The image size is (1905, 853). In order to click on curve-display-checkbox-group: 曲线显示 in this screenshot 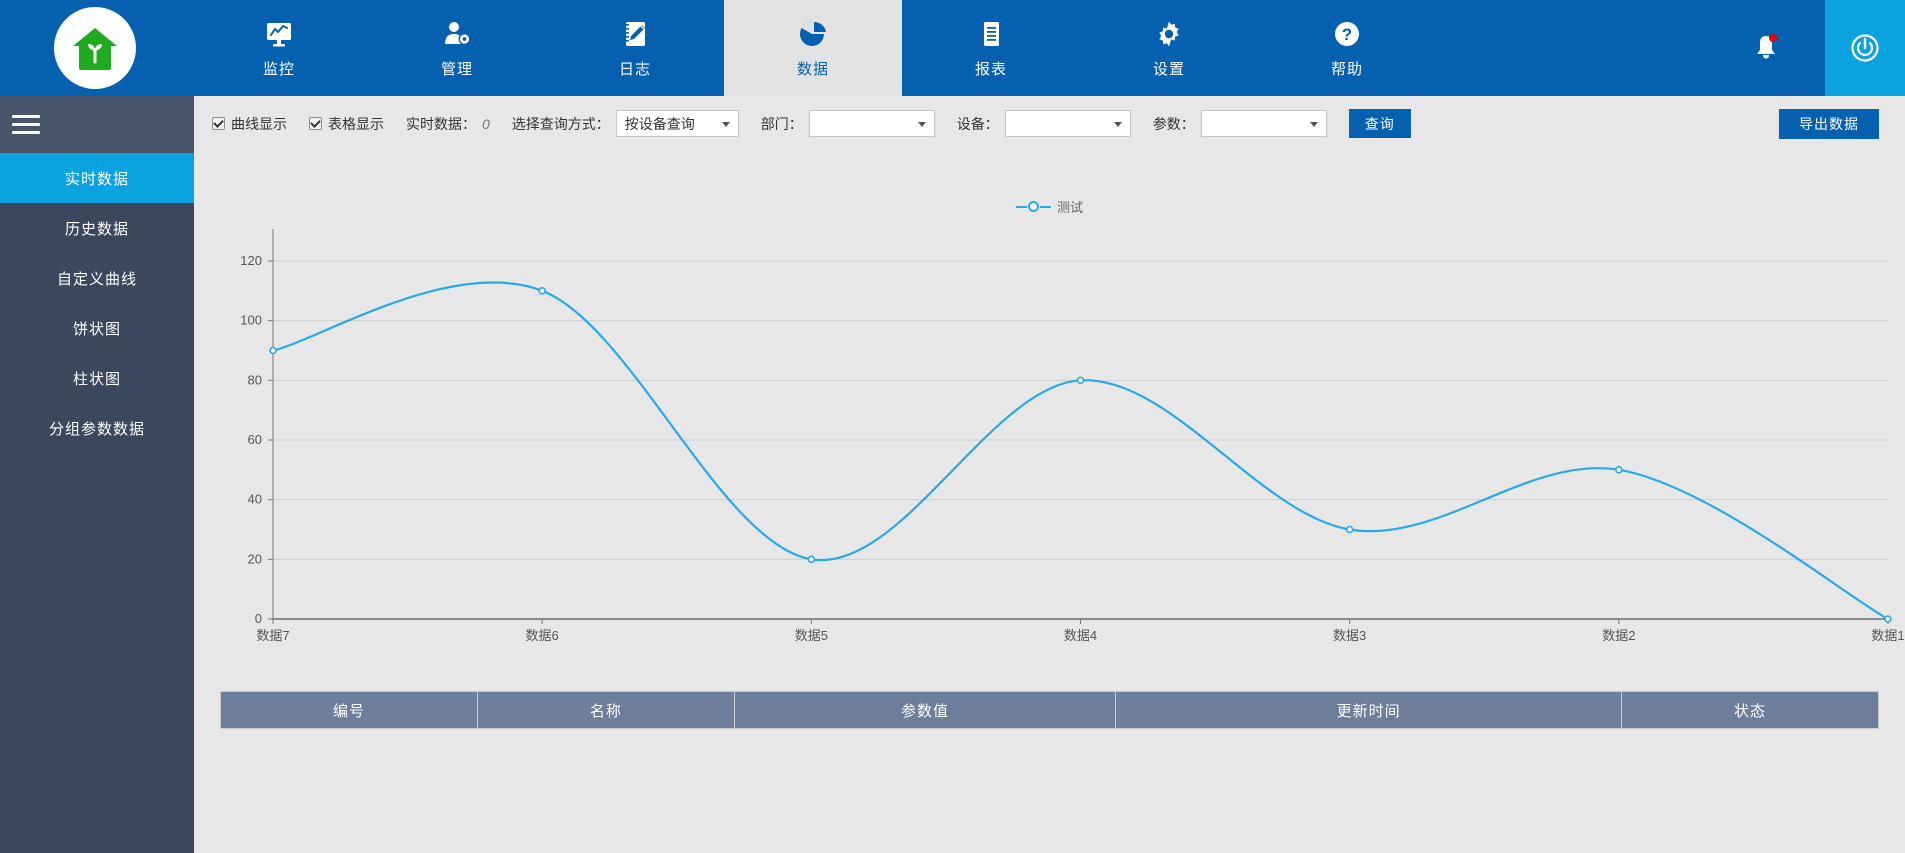, I will do `click(249, 124)`.